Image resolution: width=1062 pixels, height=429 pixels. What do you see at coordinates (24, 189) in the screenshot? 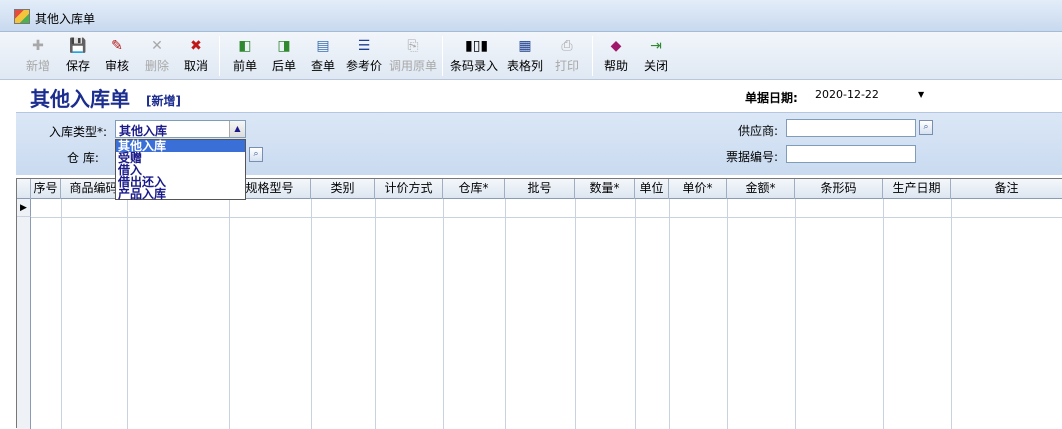
I see `grid-corner` at bounding box center [24, 189].